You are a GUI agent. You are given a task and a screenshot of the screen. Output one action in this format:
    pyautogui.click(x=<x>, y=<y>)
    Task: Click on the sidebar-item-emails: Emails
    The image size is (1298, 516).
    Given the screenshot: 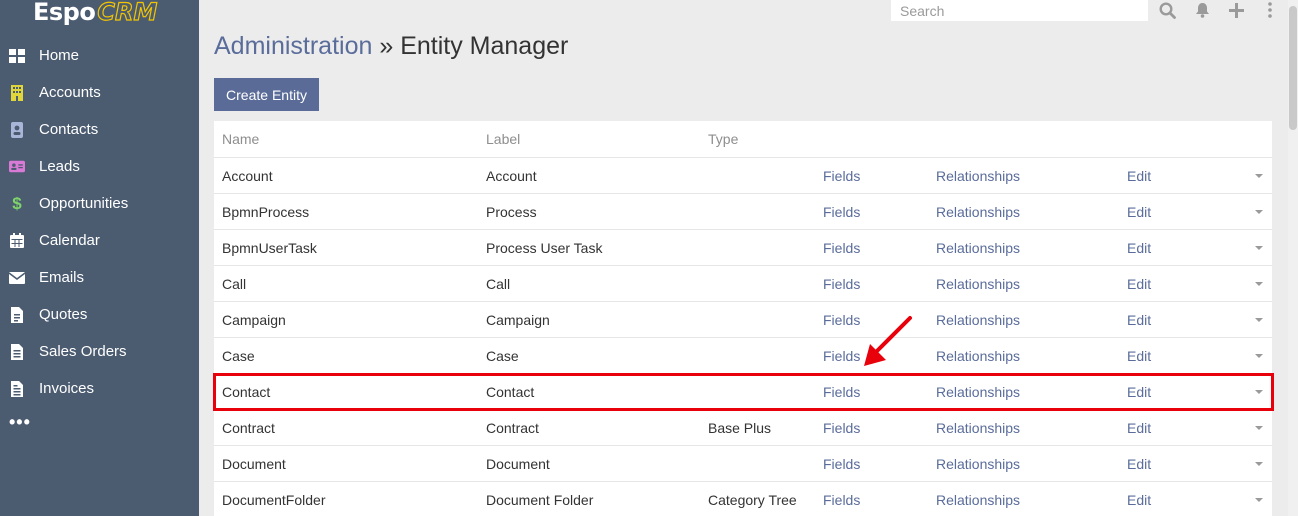 What is the action you would take?
    pyautogui.click(x=99, y=277)
    